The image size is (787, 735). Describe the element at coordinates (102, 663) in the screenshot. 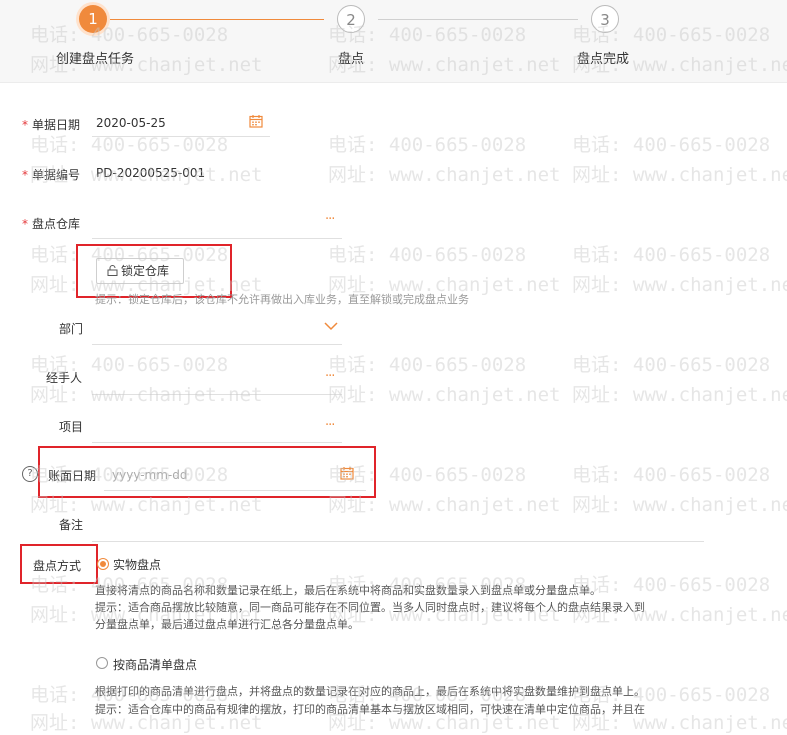

I see `radio-list-count` at that location.